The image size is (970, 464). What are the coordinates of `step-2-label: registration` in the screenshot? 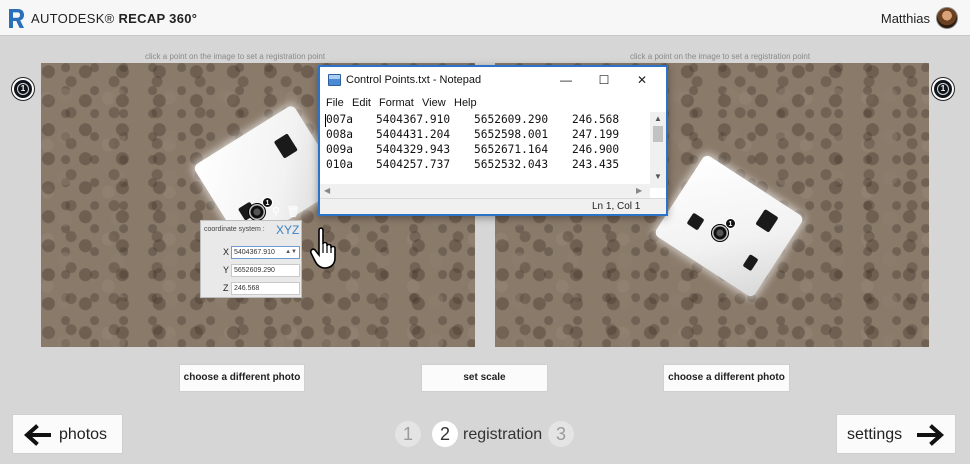 It's located at (503, 434).